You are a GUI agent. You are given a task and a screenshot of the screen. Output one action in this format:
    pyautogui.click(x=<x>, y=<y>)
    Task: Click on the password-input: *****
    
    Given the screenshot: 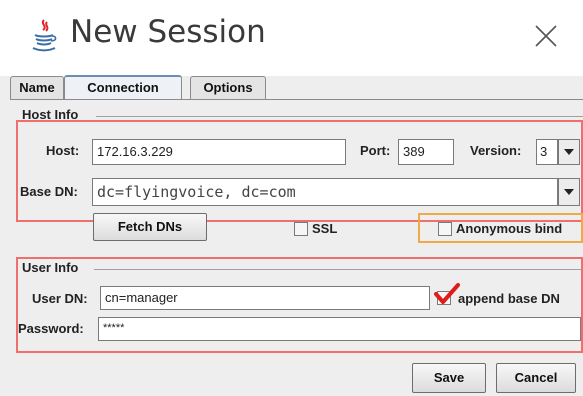 What is the action you would take?
    pyautogui.click(x=339, y=329)
    